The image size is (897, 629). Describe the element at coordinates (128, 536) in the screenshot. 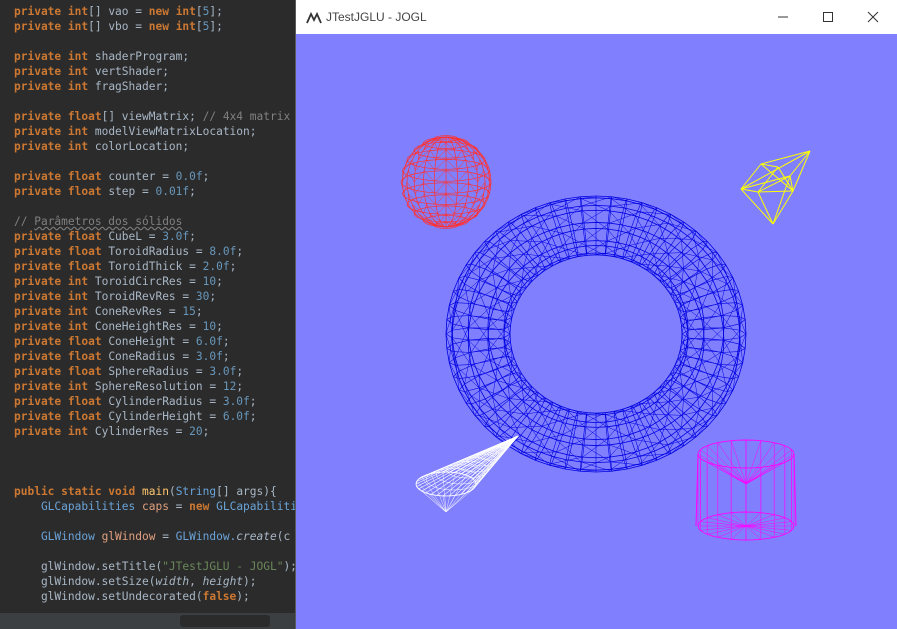

I see `code-token: glWindow` at that location.